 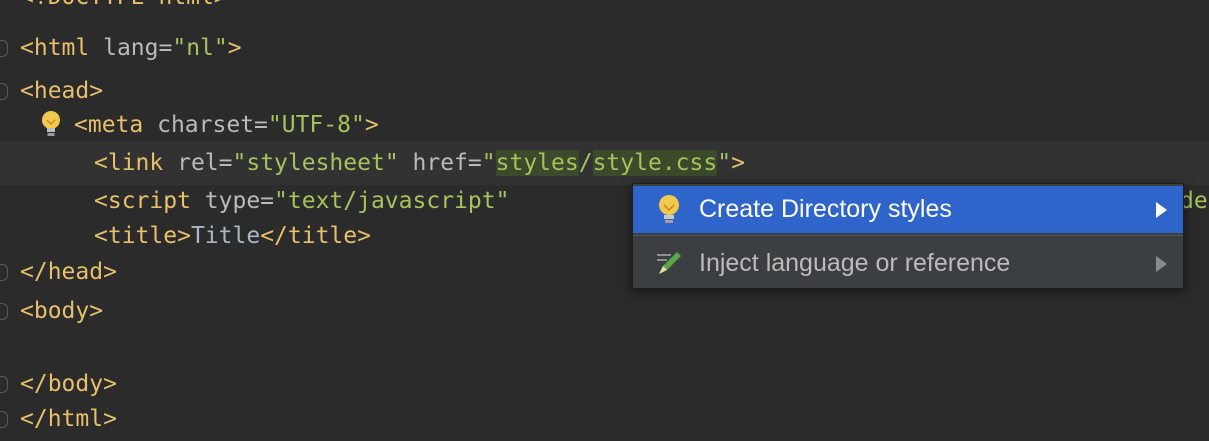 I want to click on code-line-doctype: <!DOCTYPE html>, so click(x=604, y=9).